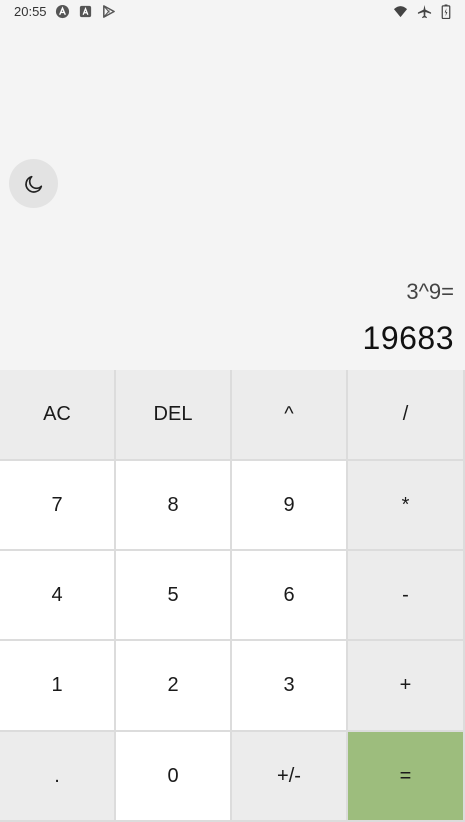  Describe the element at coordinates (290, 777) in the screenshot. I see `key-negate: +/-` at that location.